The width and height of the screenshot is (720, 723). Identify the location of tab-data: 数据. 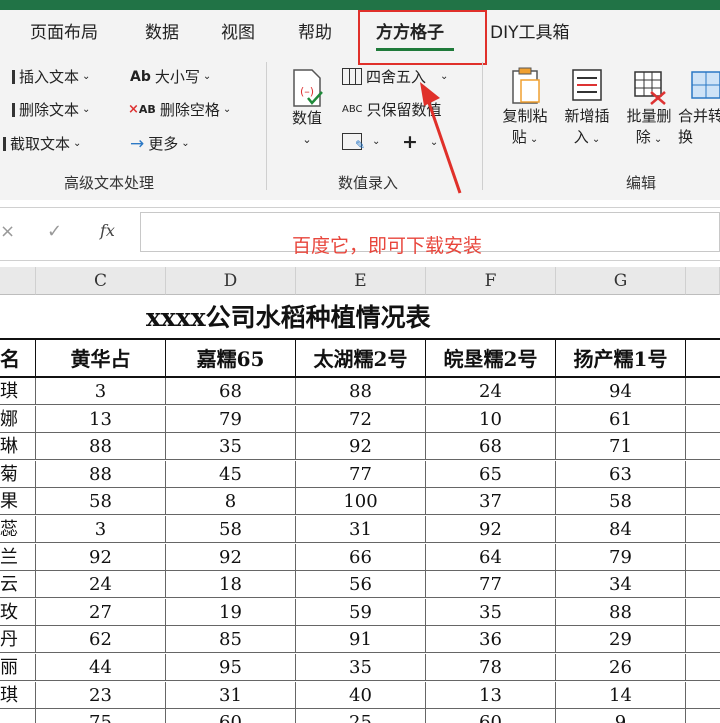
(162, 30).